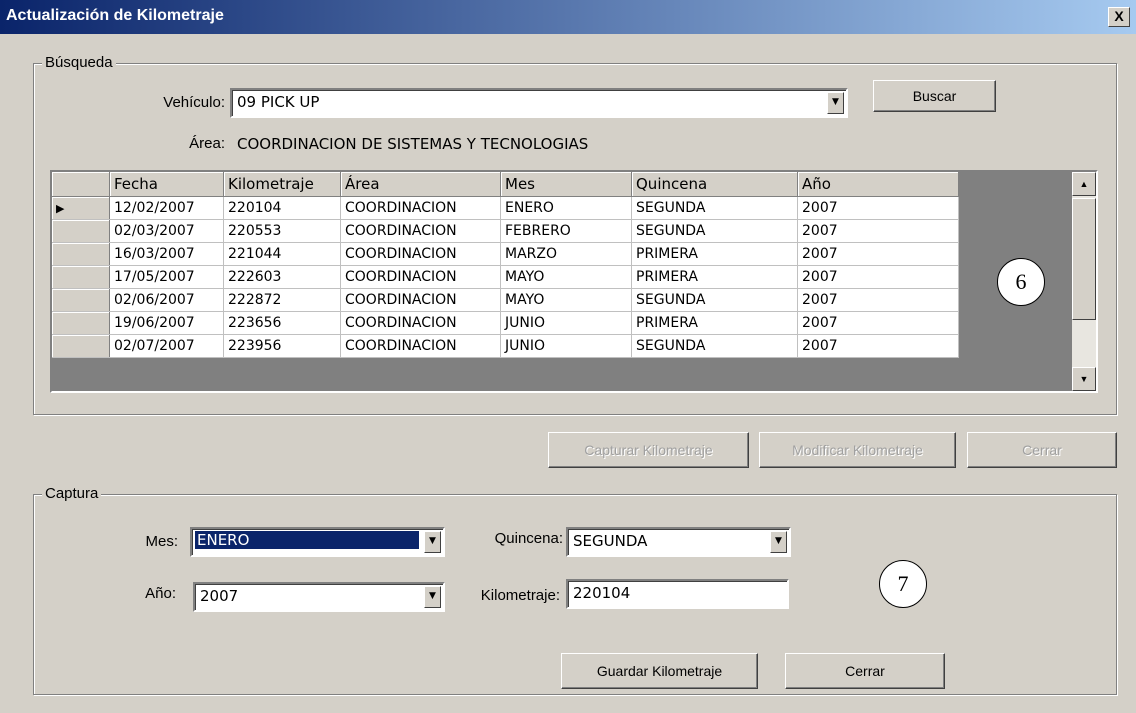  I want to click on scroll-thumb, so click(1084, 259).